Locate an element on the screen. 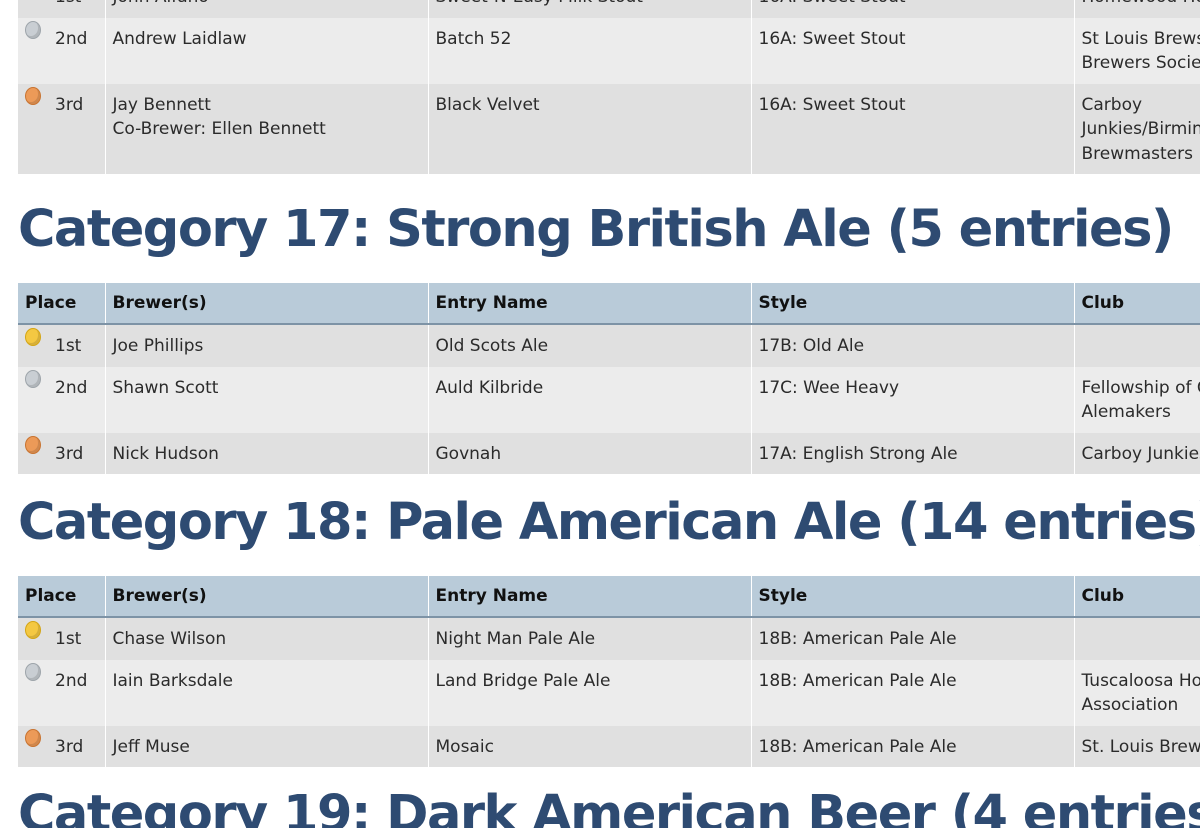 Image resolution: width=1200 pixels, height=828 pixels. style-cell: 17A: English Strong Ale is located at coordinates (913, 453).